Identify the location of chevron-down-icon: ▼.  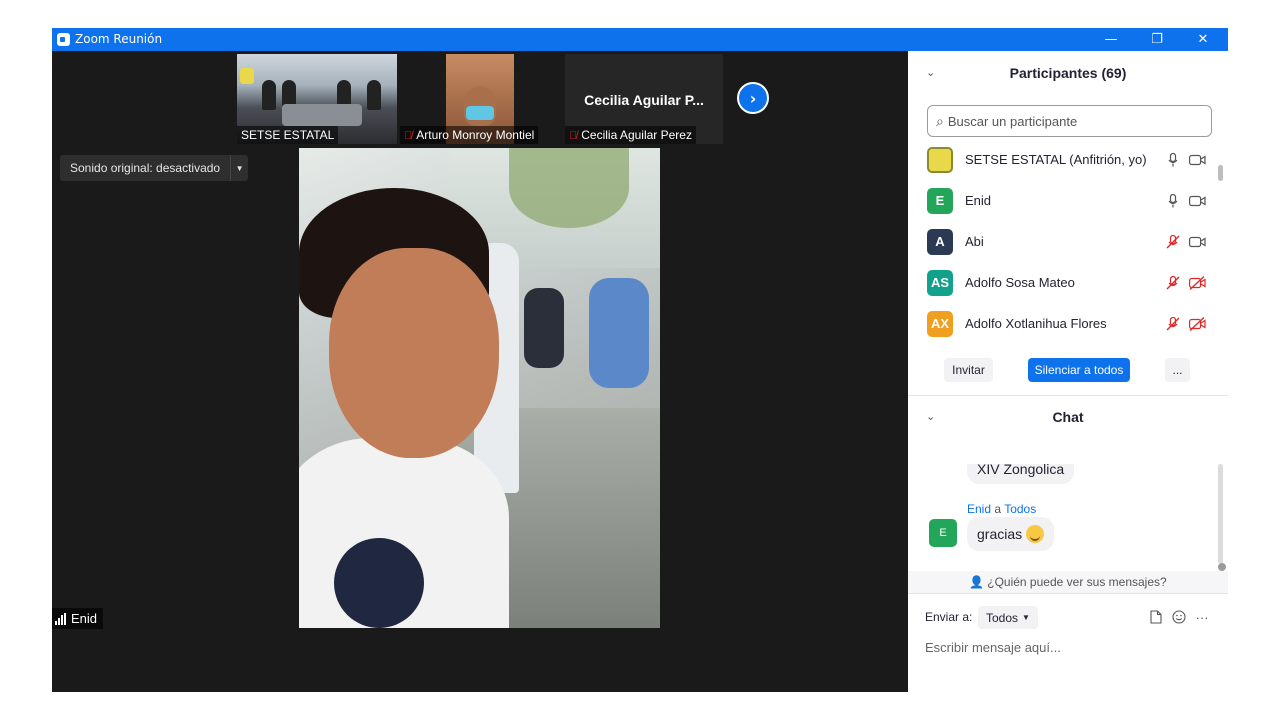
(1026, 617).